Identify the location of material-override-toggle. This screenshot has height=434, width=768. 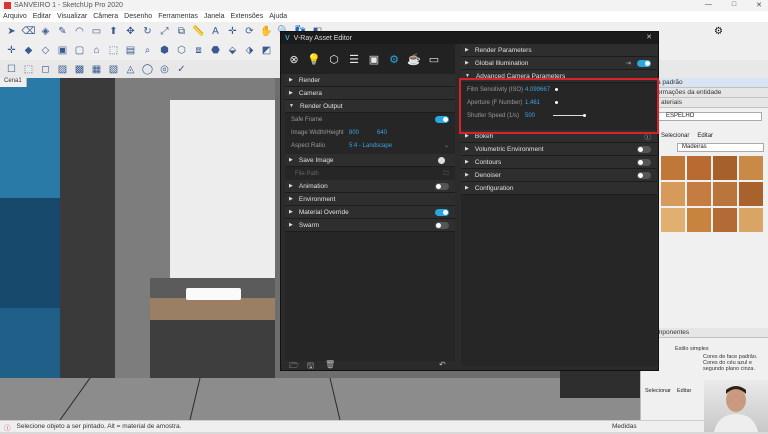
(442, 212).